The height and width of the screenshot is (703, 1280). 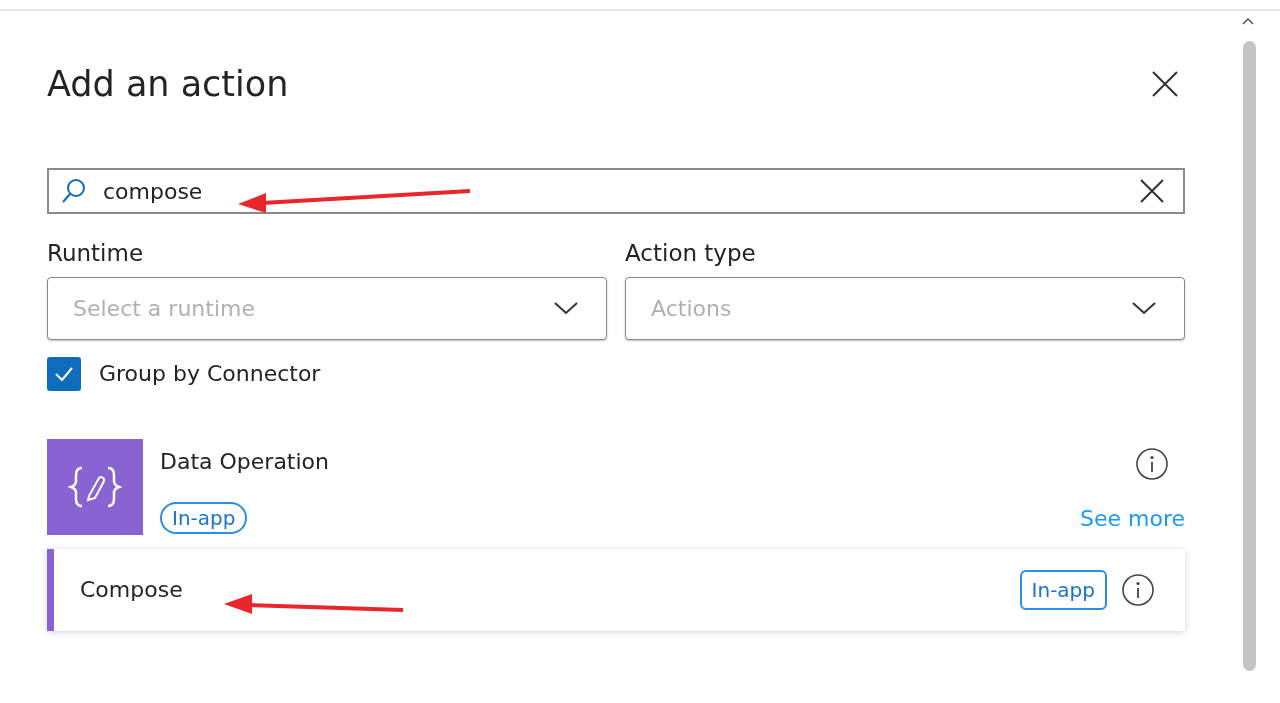 What do you see at coordinates (1248, 21) in the screenshot?
I see `scroll-up-icon` at bounding box center [1248, 21].